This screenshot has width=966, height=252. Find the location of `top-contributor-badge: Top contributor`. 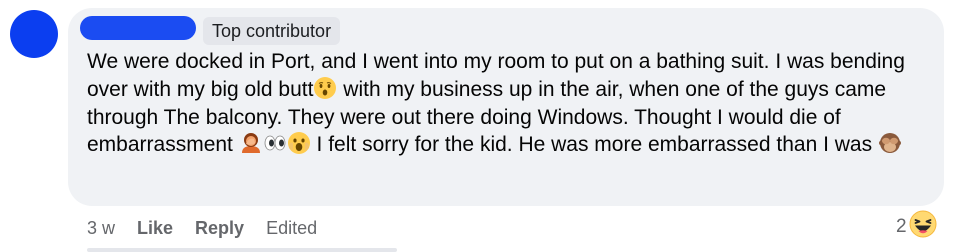

top-contributor-badge: Top contributor is located at coordinates (272, 31).